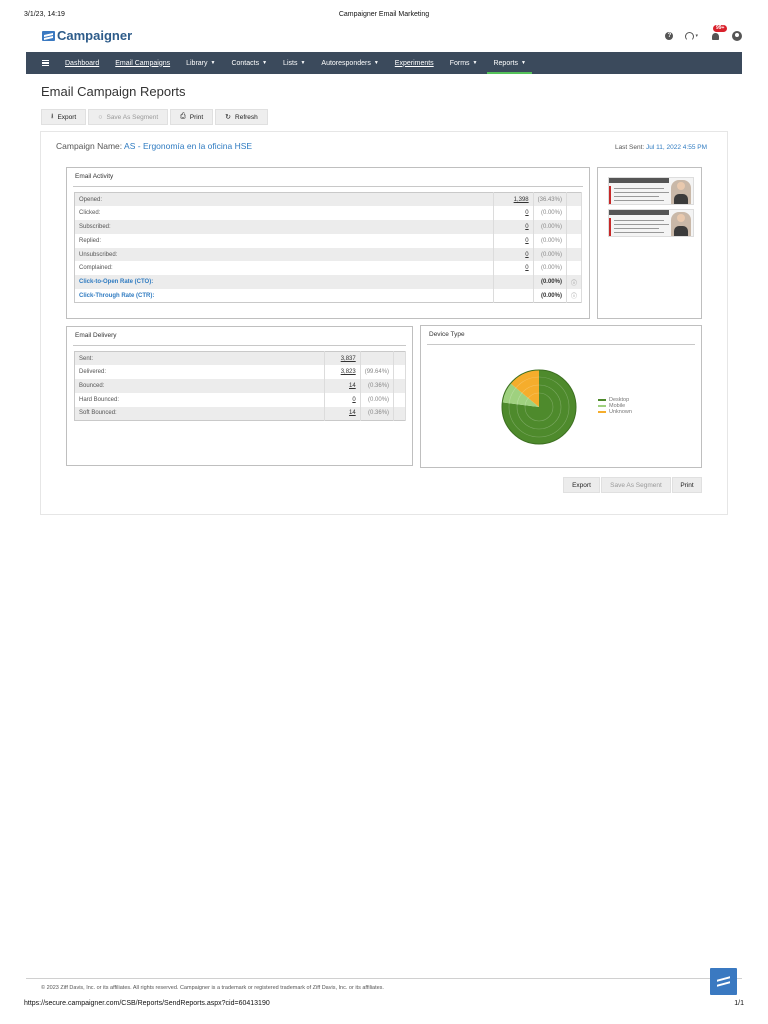 The image size is (768, 1024). Describe the element at coordinates (550, 199) in the screenshot. I see `row-pct: (36.43%)` at that location.